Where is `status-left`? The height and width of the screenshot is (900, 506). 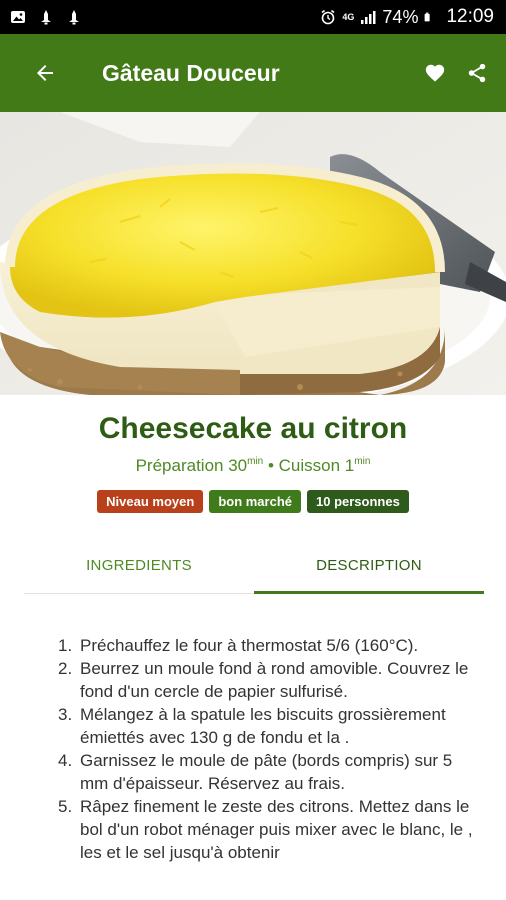
status-left is located at coordinates (46, 17).